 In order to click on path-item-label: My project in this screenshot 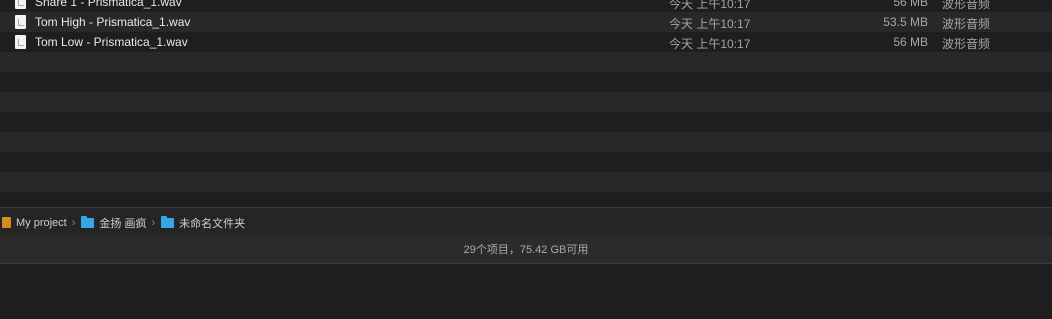, I will do `click(41, 222)`.